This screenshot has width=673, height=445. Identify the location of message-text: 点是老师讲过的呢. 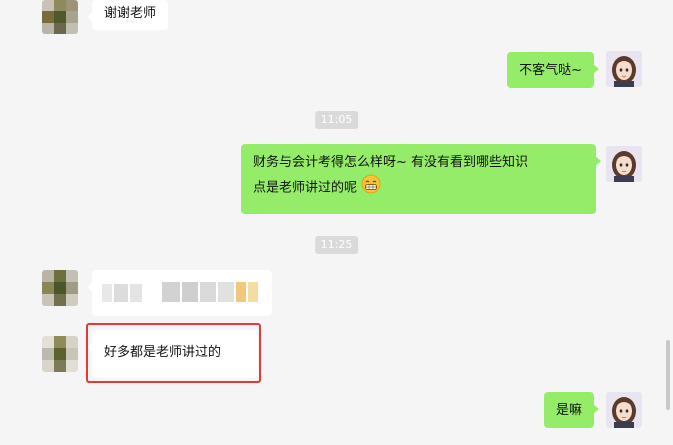
(305, 188).